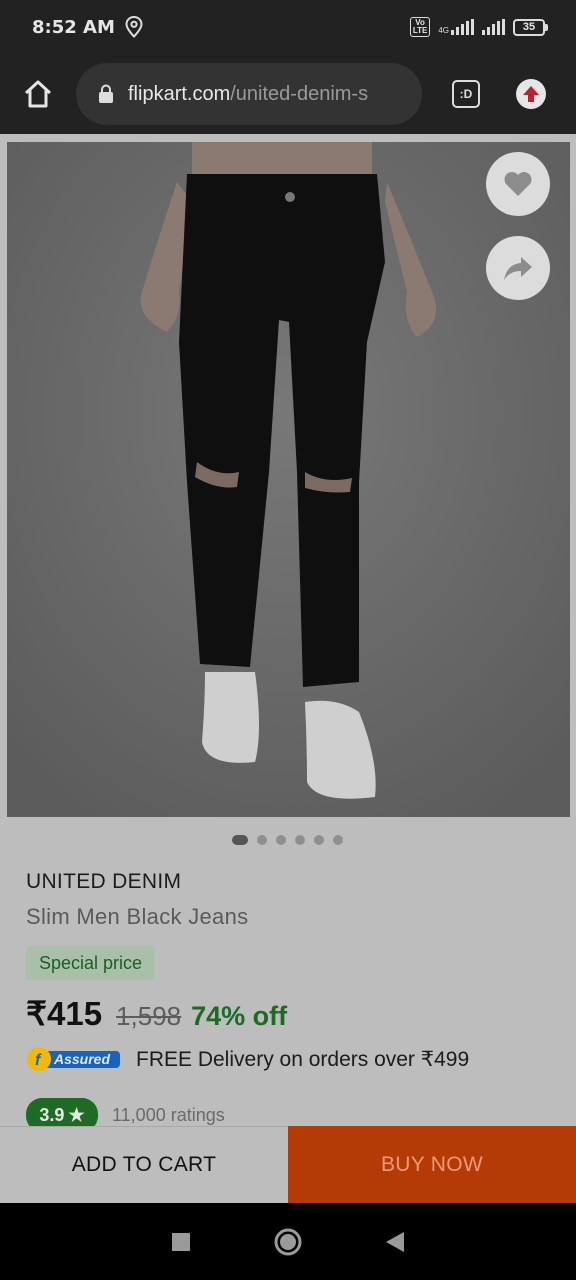  Describe the element at coordinates (76, 1114) in the screenshot. I see `star-icon: ★` at that location.